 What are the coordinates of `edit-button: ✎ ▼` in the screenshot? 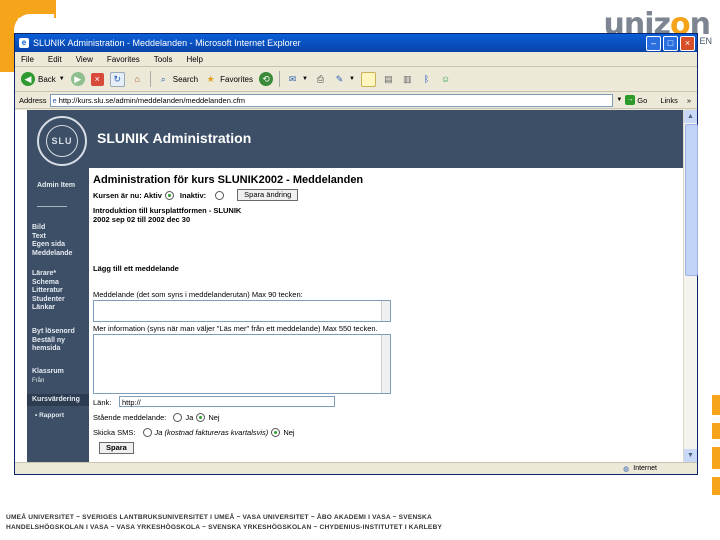 It's located at (344, 79).